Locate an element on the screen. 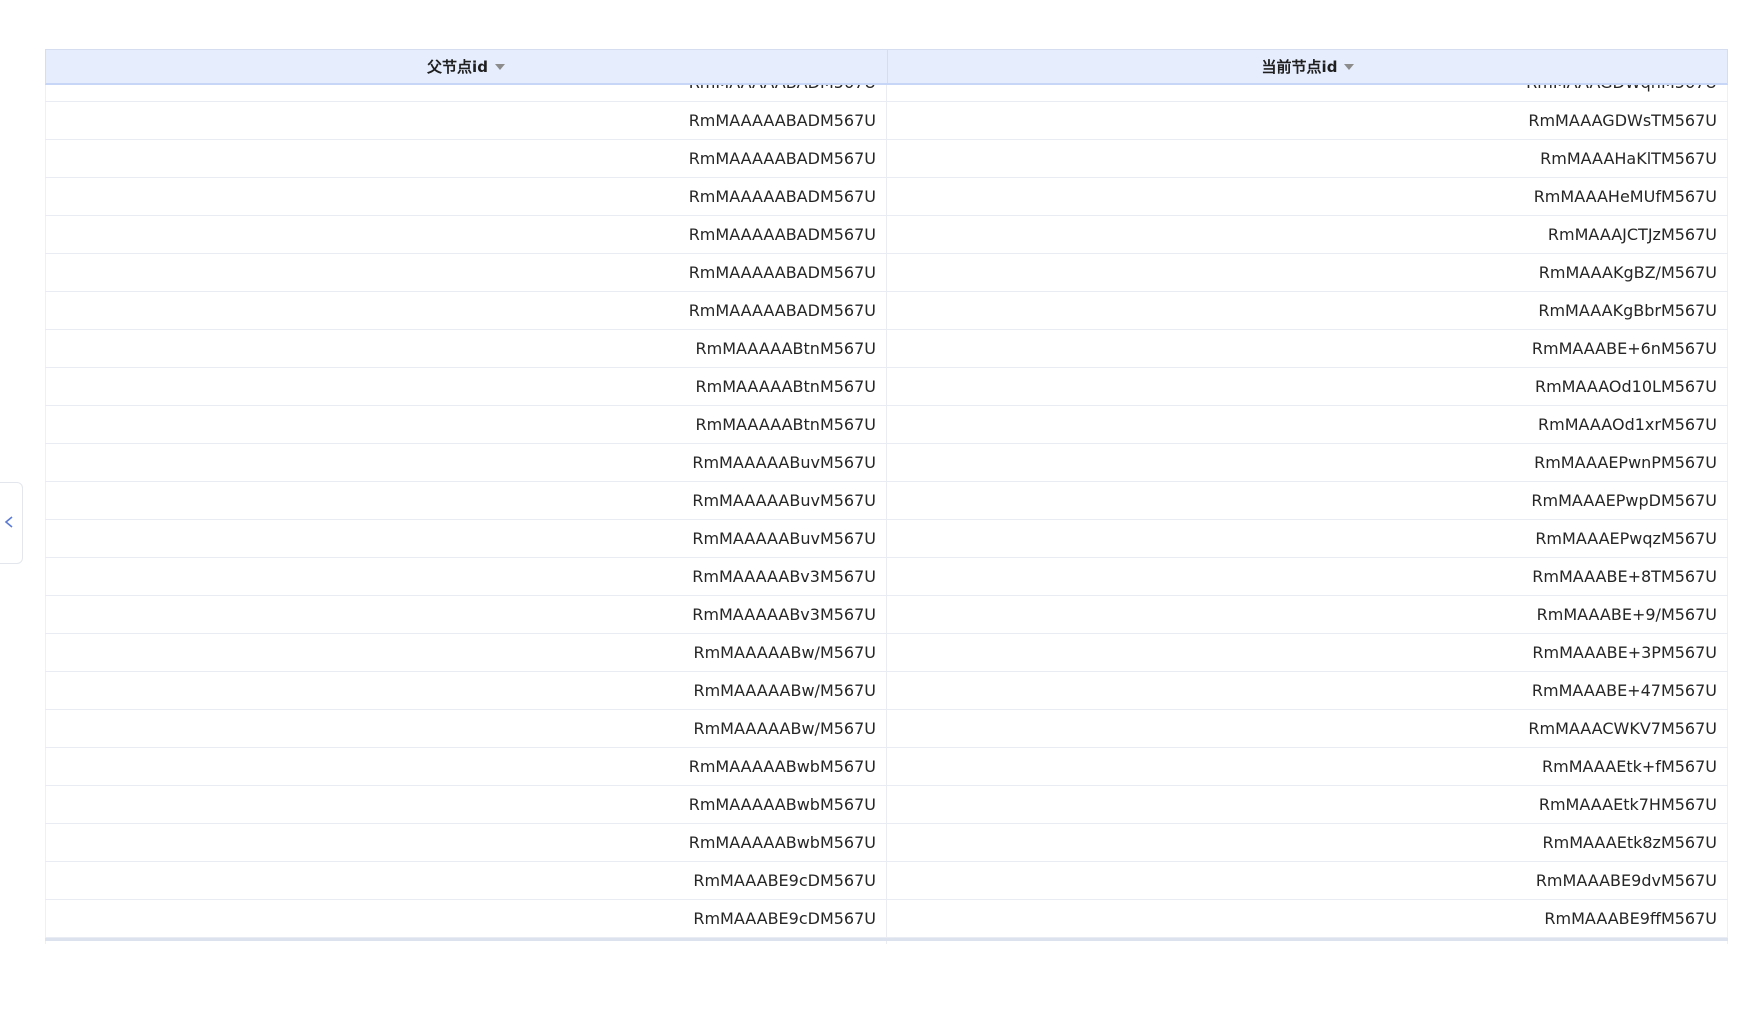 Image resolution: width=1752 pixels, height=1025 pixels. sidebar-collapse-toggle is located at coordinates (11, 523).